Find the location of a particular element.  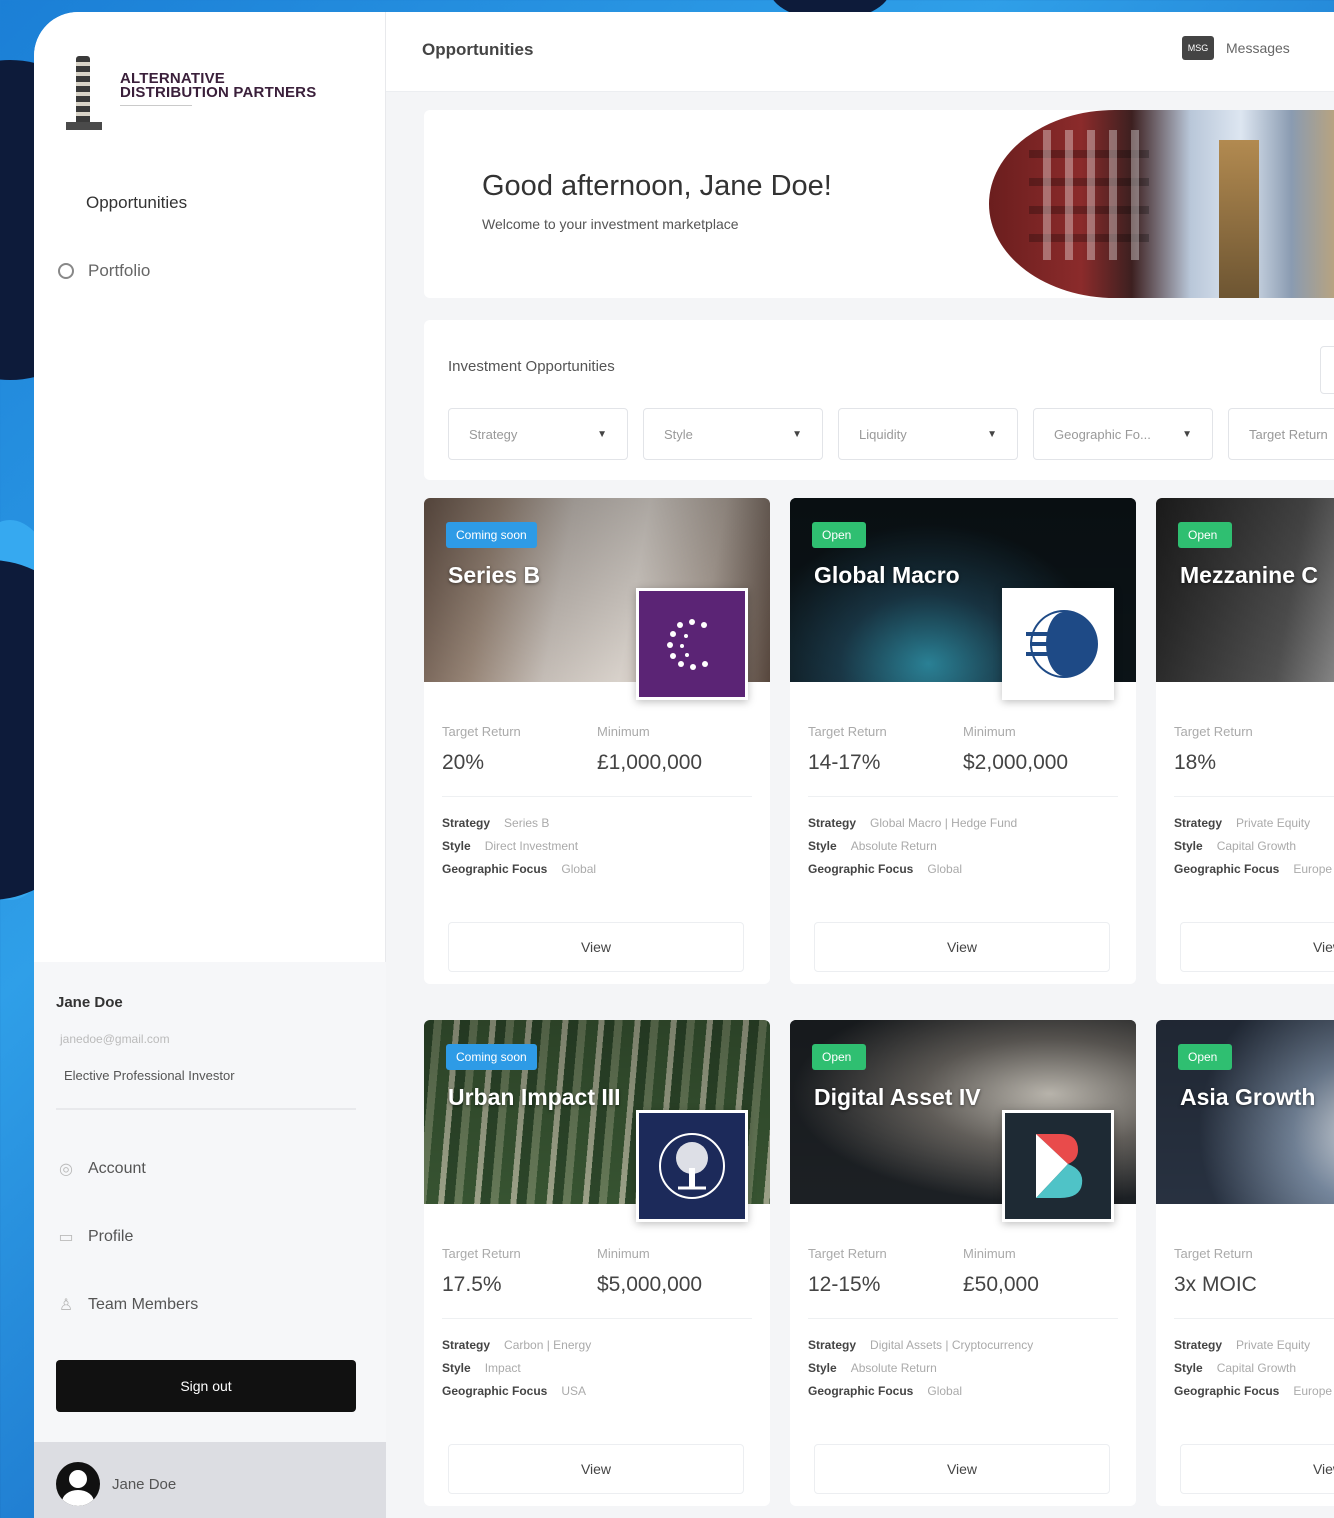

nav-item-team-members: ♙ Team Members is located at coordinates (206, 1305).